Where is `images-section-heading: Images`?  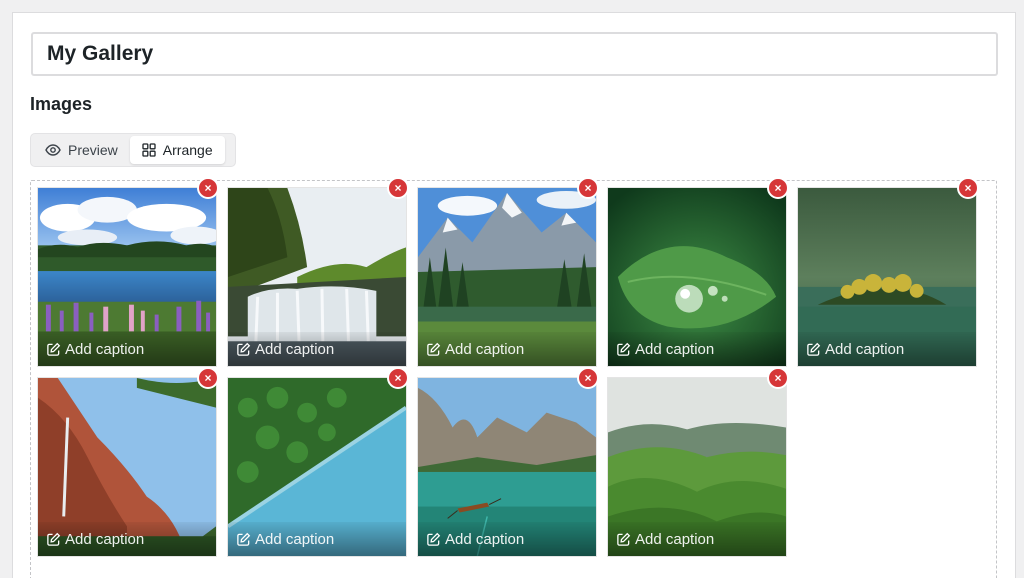 images-section-heading: Images is located at coordinates (61, 104).